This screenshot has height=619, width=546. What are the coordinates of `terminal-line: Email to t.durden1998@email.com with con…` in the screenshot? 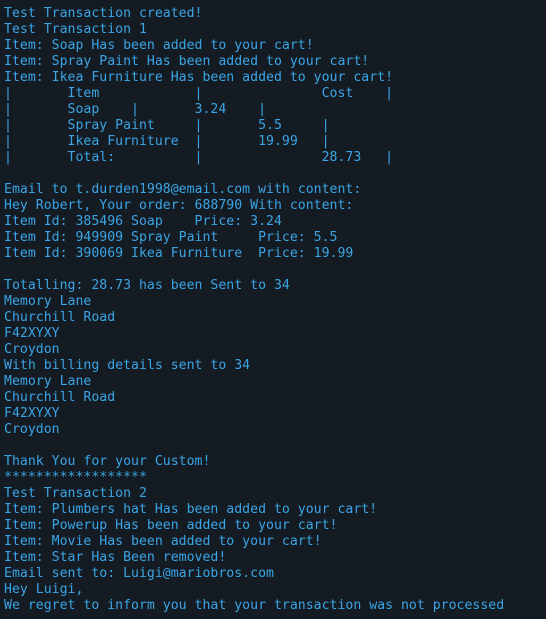 It's located at (183, 189).